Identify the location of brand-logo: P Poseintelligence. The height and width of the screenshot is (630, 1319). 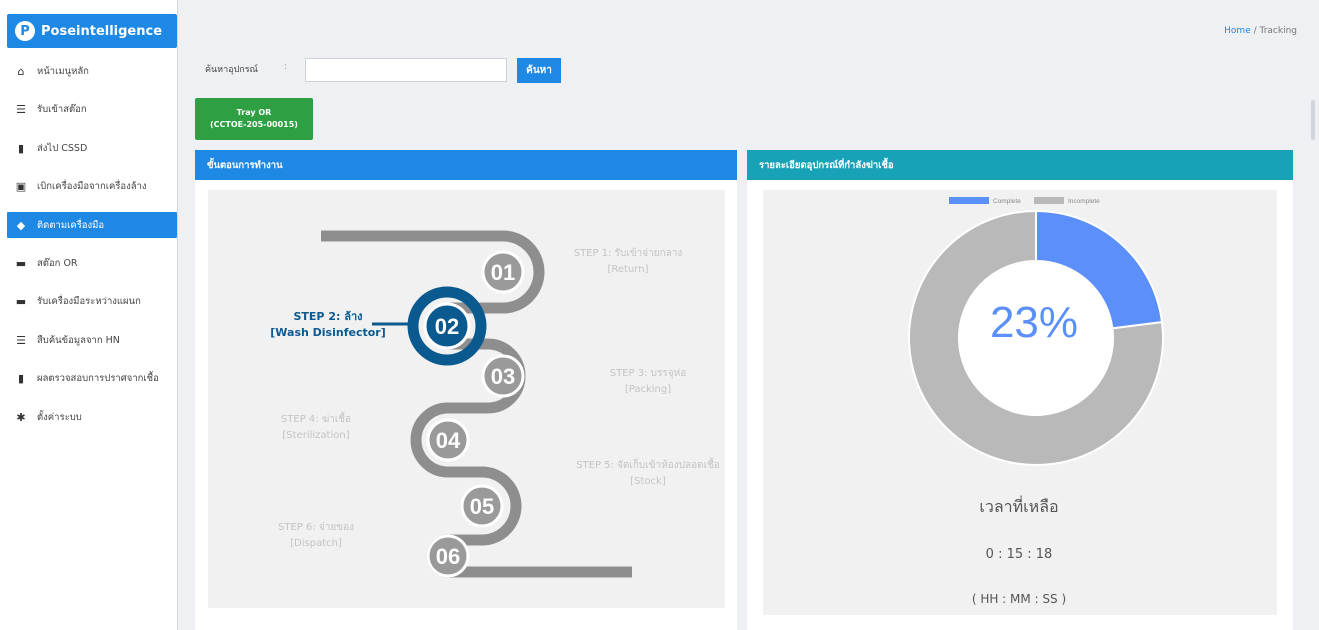
(92, 31).